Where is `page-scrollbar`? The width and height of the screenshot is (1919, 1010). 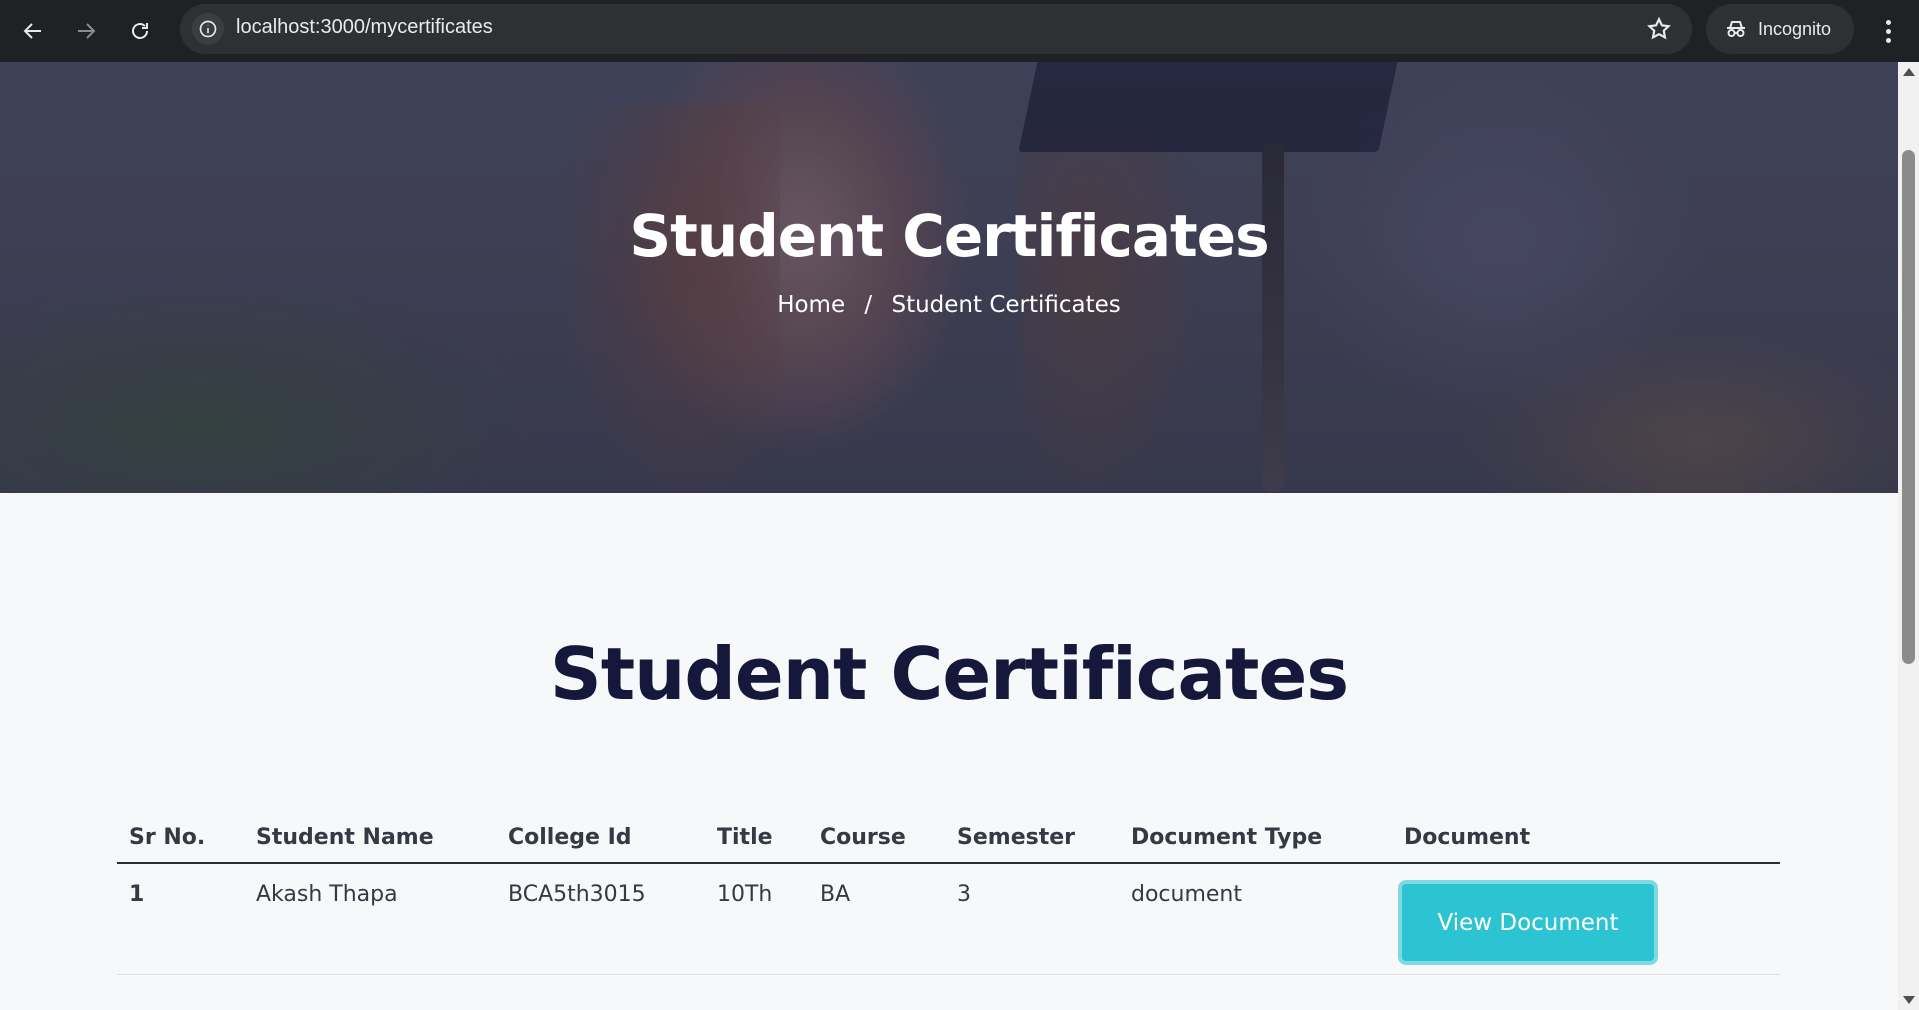 page-scrollbar is located at coordinates (1908, 536).